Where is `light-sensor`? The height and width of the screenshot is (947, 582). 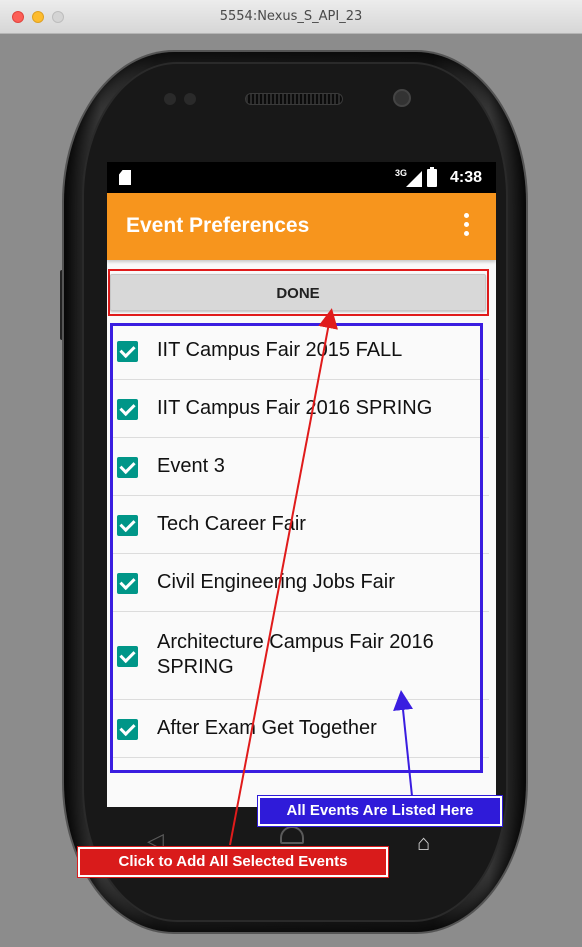
light-sensor is located at coordinates (190, 99).